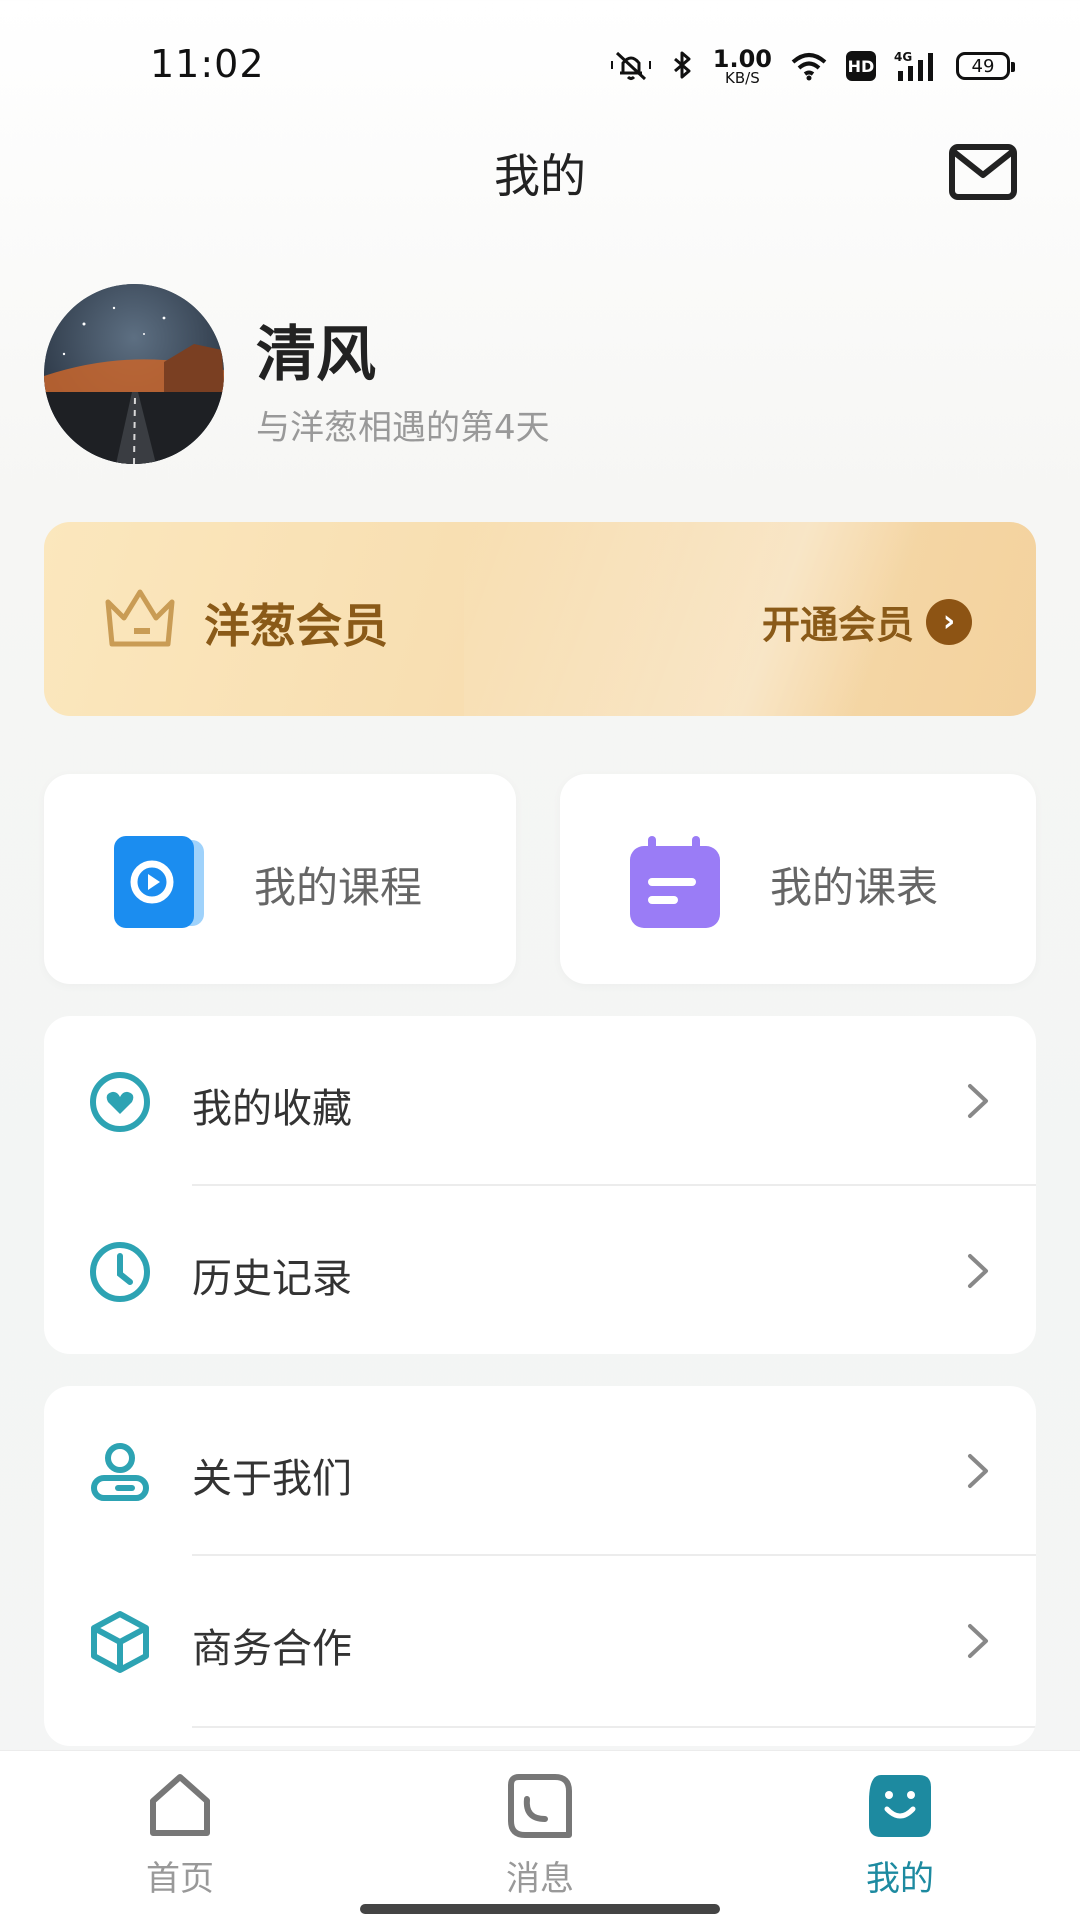 The image size is (1080, 1921). Describe the element at coordinates (913, 65) in the screenshot. I see `signal-icon: 4G` at that location.